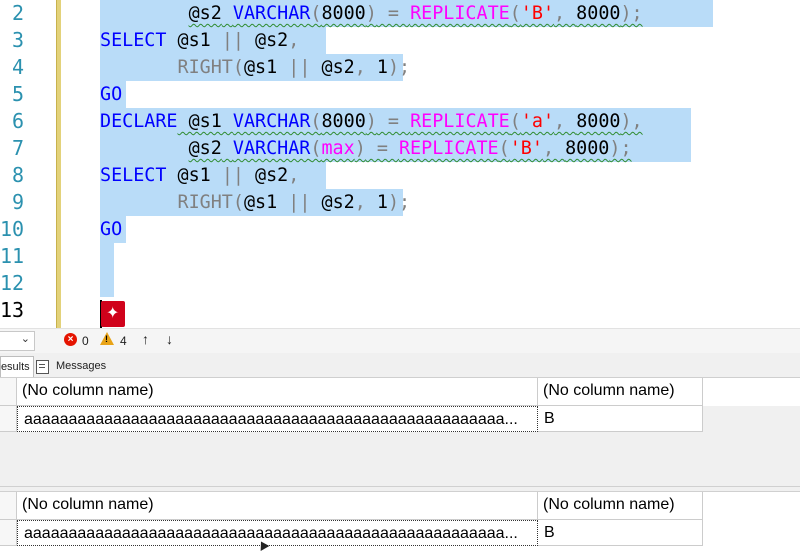 This screenshot has width=800, height=551. I want to click on warning-icon: !, so click(107, 338).